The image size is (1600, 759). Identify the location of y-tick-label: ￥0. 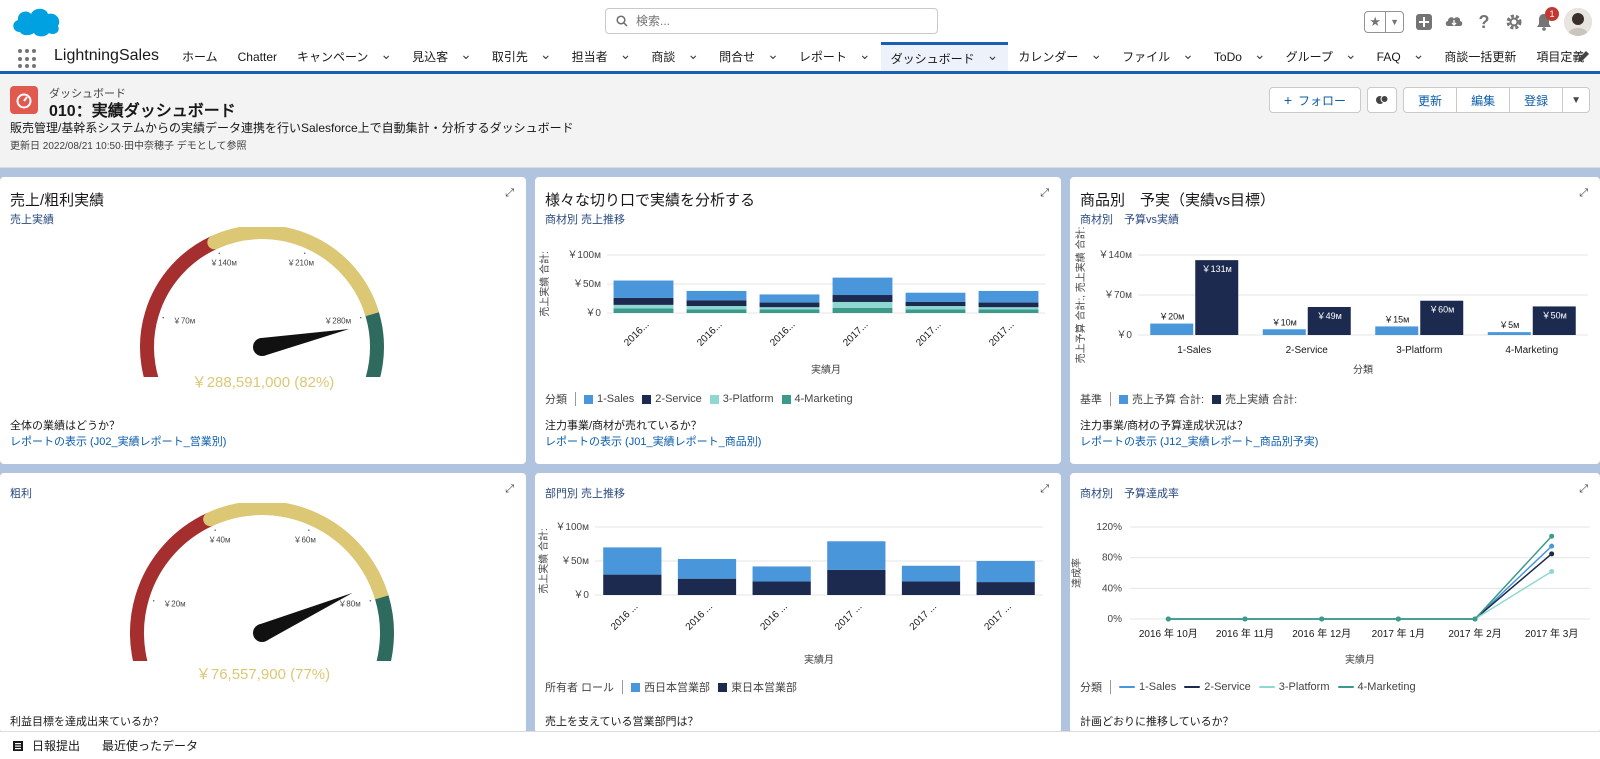
(593, 313).